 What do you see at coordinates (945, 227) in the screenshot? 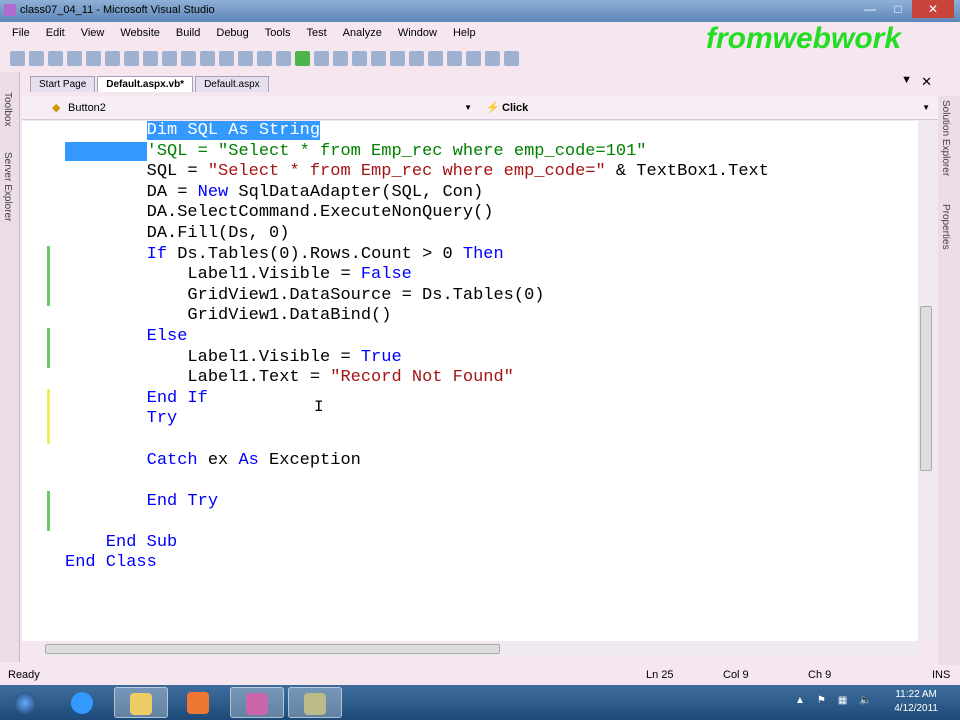
I see `properties-tab: Properties` at bounding box center [945, 227].